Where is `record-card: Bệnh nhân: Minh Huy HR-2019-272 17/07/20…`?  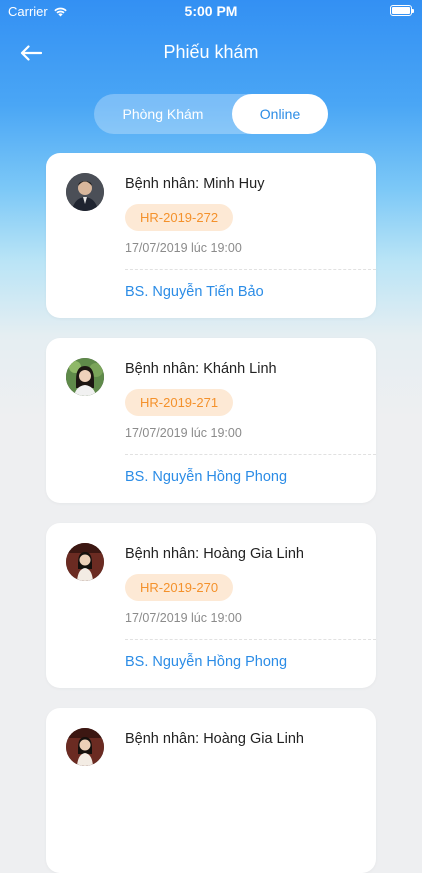 record-card: Bệnh nhân: Minh Huy HR-2019-272 17/07/20… is located at coordinates (211, 235).